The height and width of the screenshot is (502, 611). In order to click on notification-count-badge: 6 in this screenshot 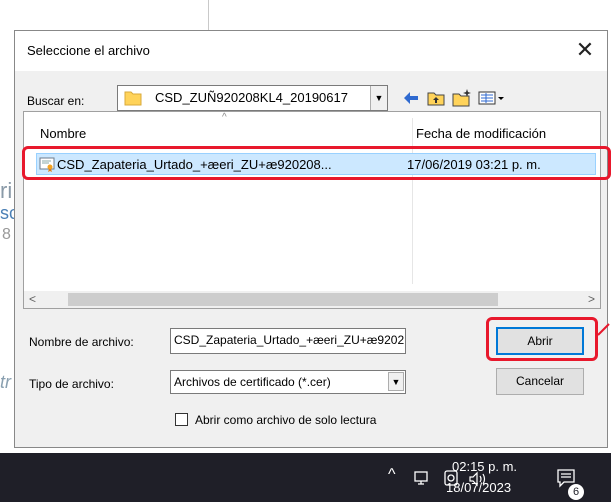, I will do `click(576, 492)`.